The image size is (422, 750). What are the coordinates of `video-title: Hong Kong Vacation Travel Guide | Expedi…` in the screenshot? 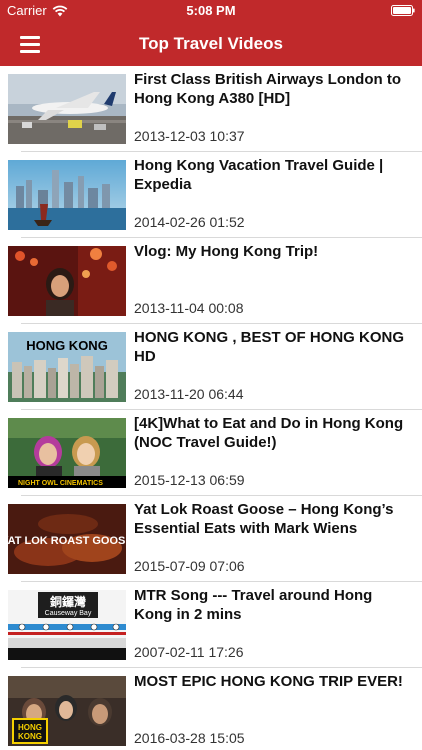 It's located at (259, 175).